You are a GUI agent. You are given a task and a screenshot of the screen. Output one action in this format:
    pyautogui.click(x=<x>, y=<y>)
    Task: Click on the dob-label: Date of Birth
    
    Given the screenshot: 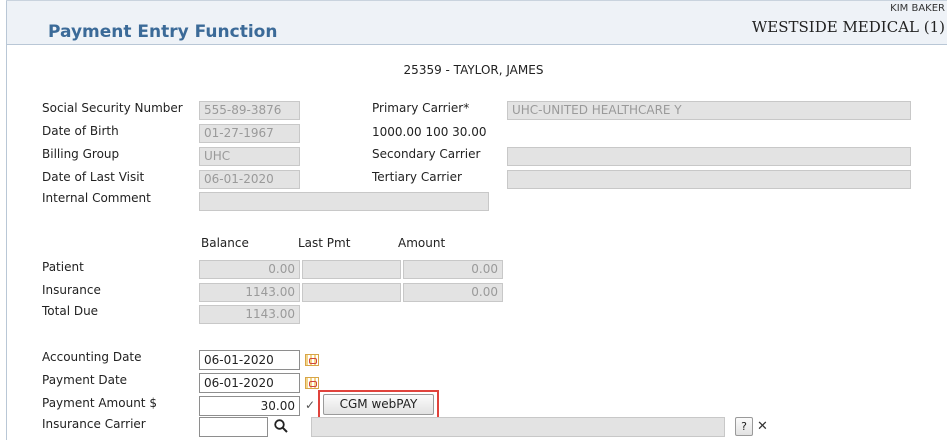 What is the action you would take?
    pyautogui.click(x=80, y=131)
    